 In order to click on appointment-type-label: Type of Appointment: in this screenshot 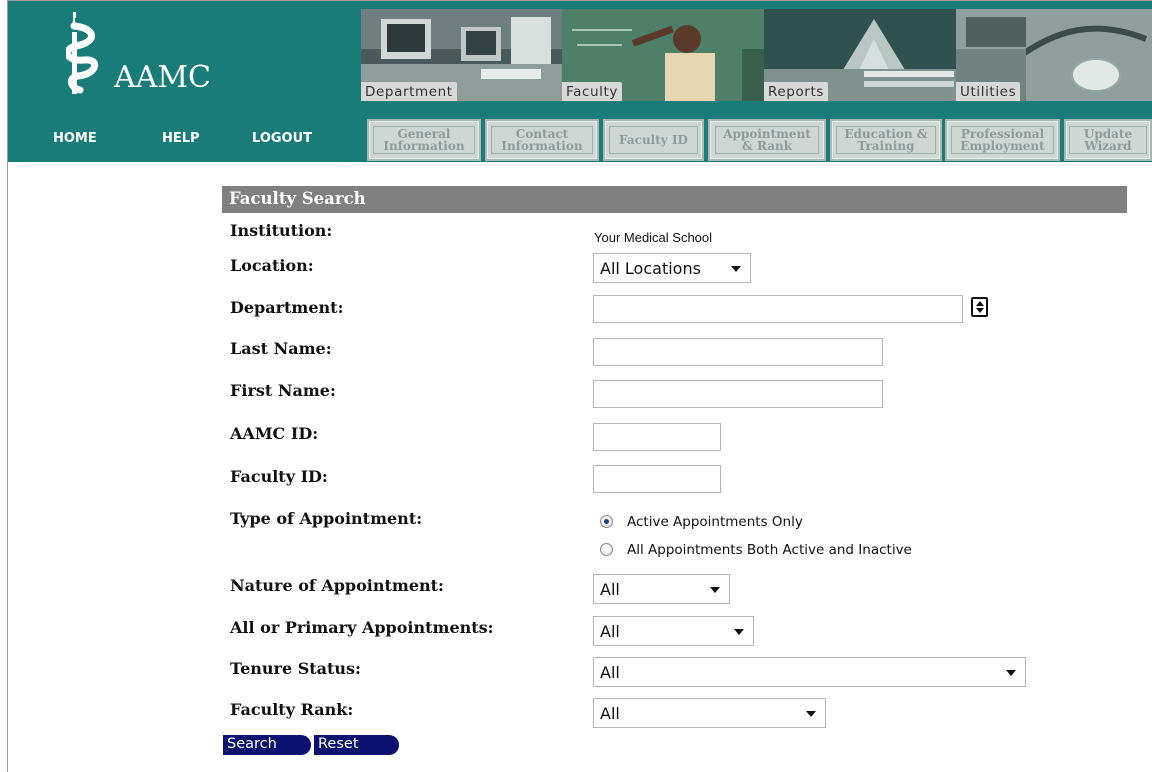, I will do `click(326, 518)`.